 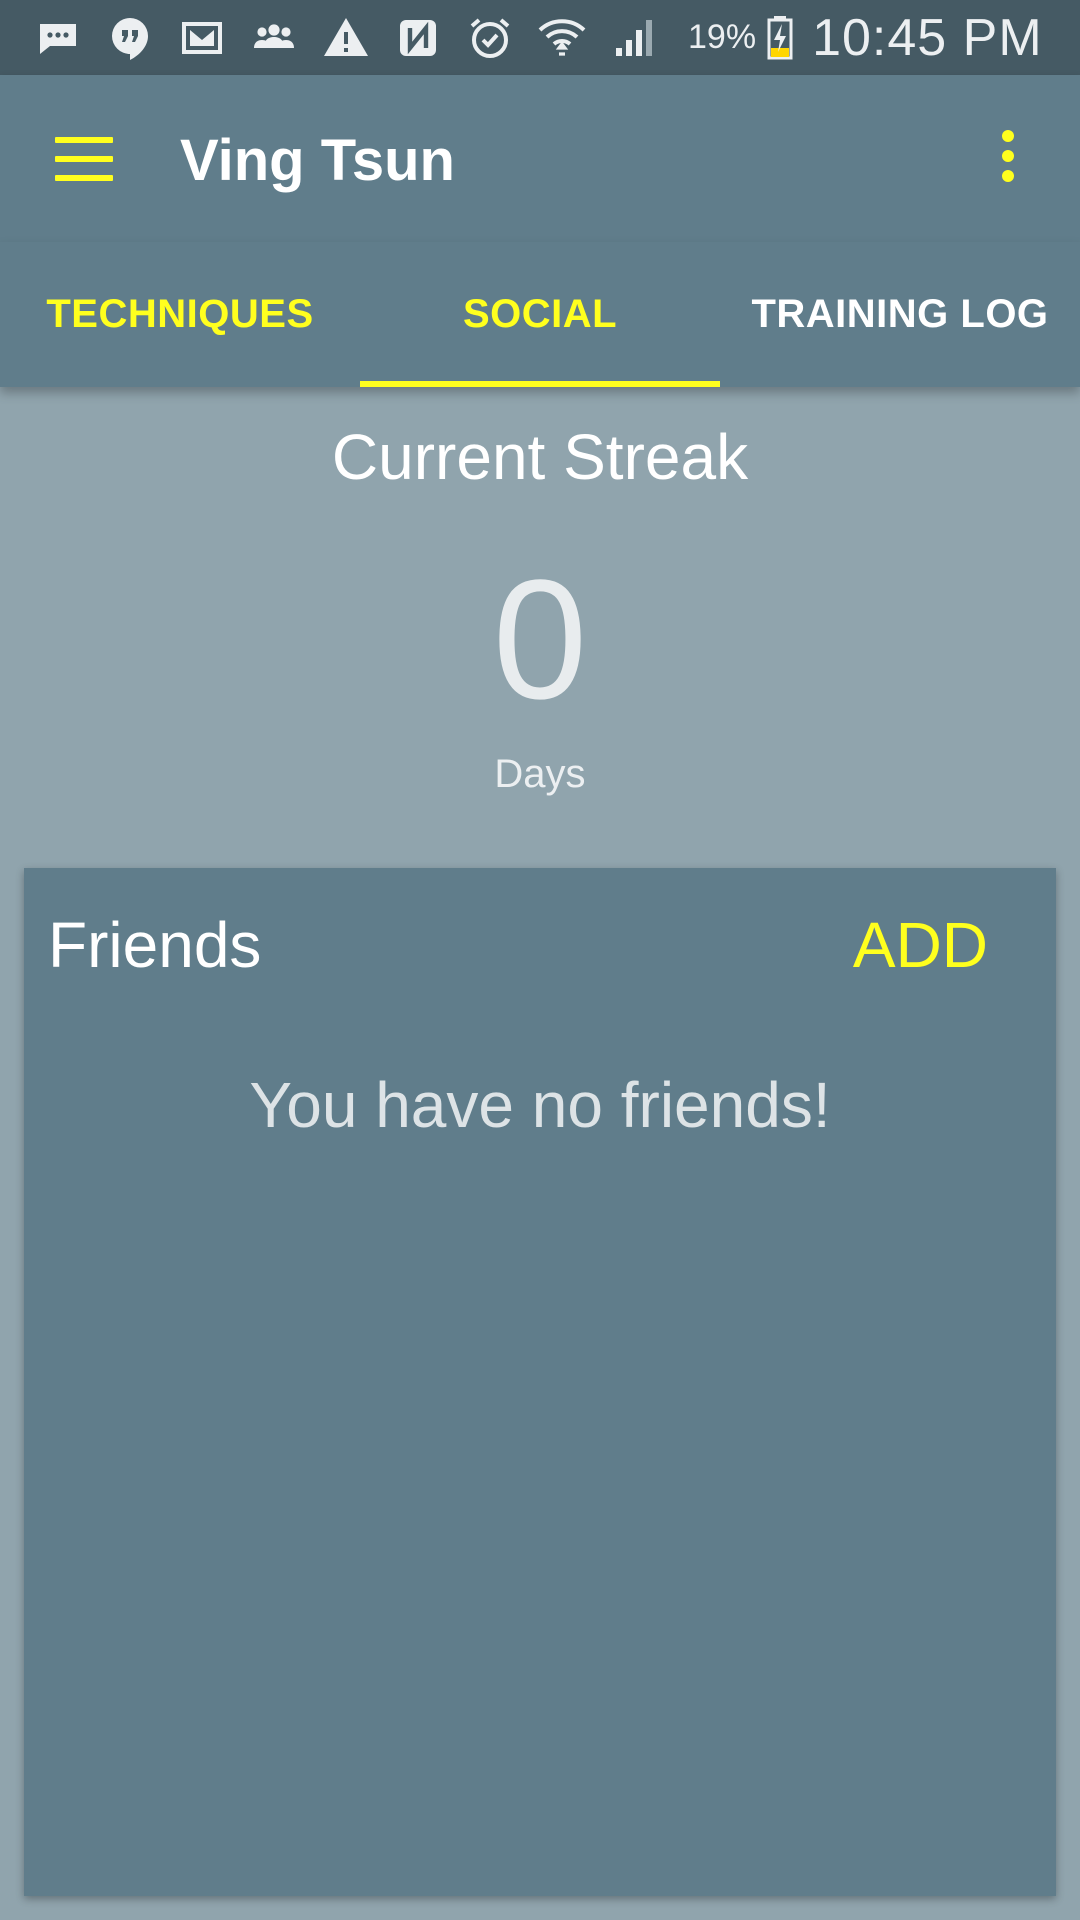 What do you see at coordinates (317, 160) in the screenshot?
I see `app-title: Ving Tsun` at bounding box center [317, 160].